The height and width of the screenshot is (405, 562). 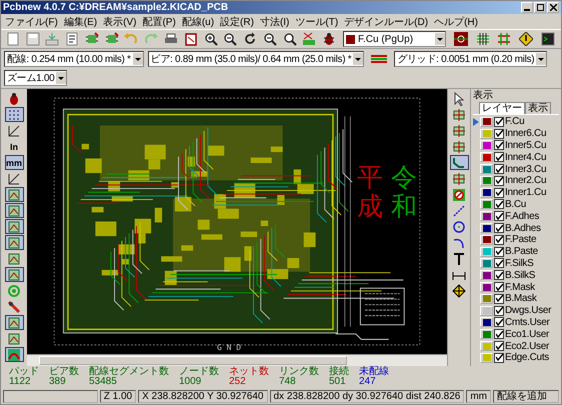 I want to click on layer-dropdown: F.Cu (PgUp), so click(x=394, y=39).